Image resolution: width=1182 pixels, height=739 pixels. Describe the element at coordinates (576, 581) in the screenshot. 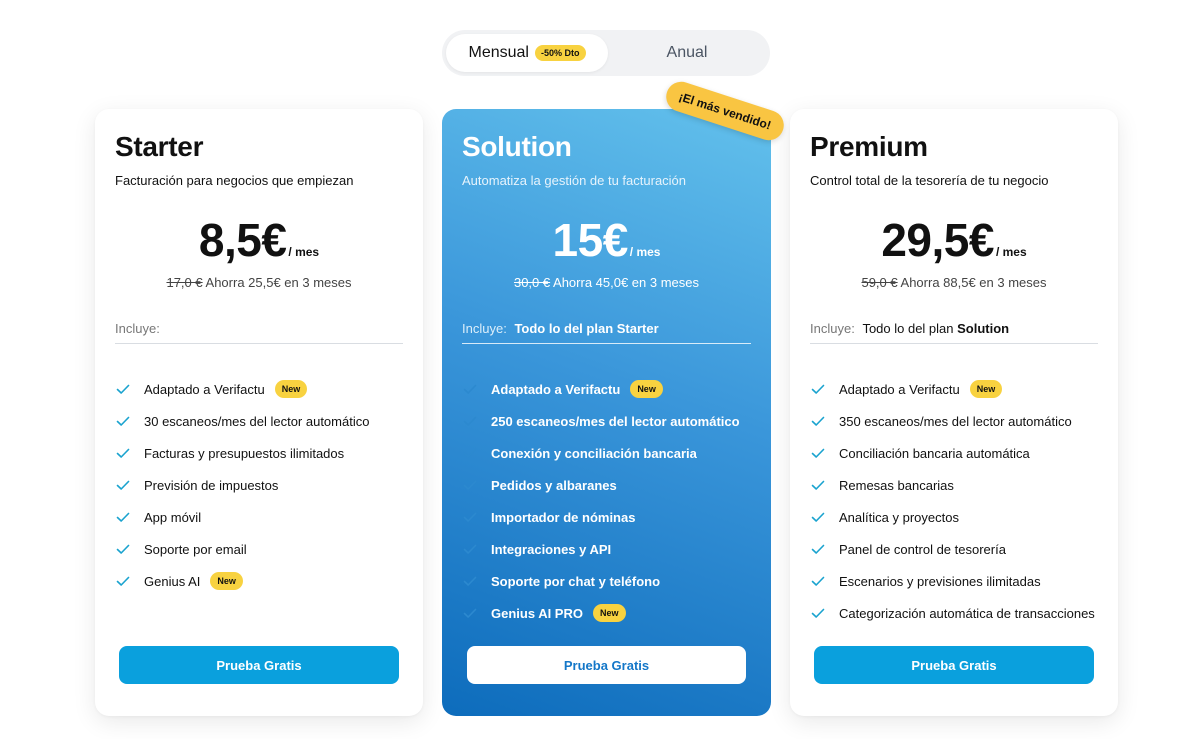

I see `feature-text: Soporte por chat y teléfono` at that location.